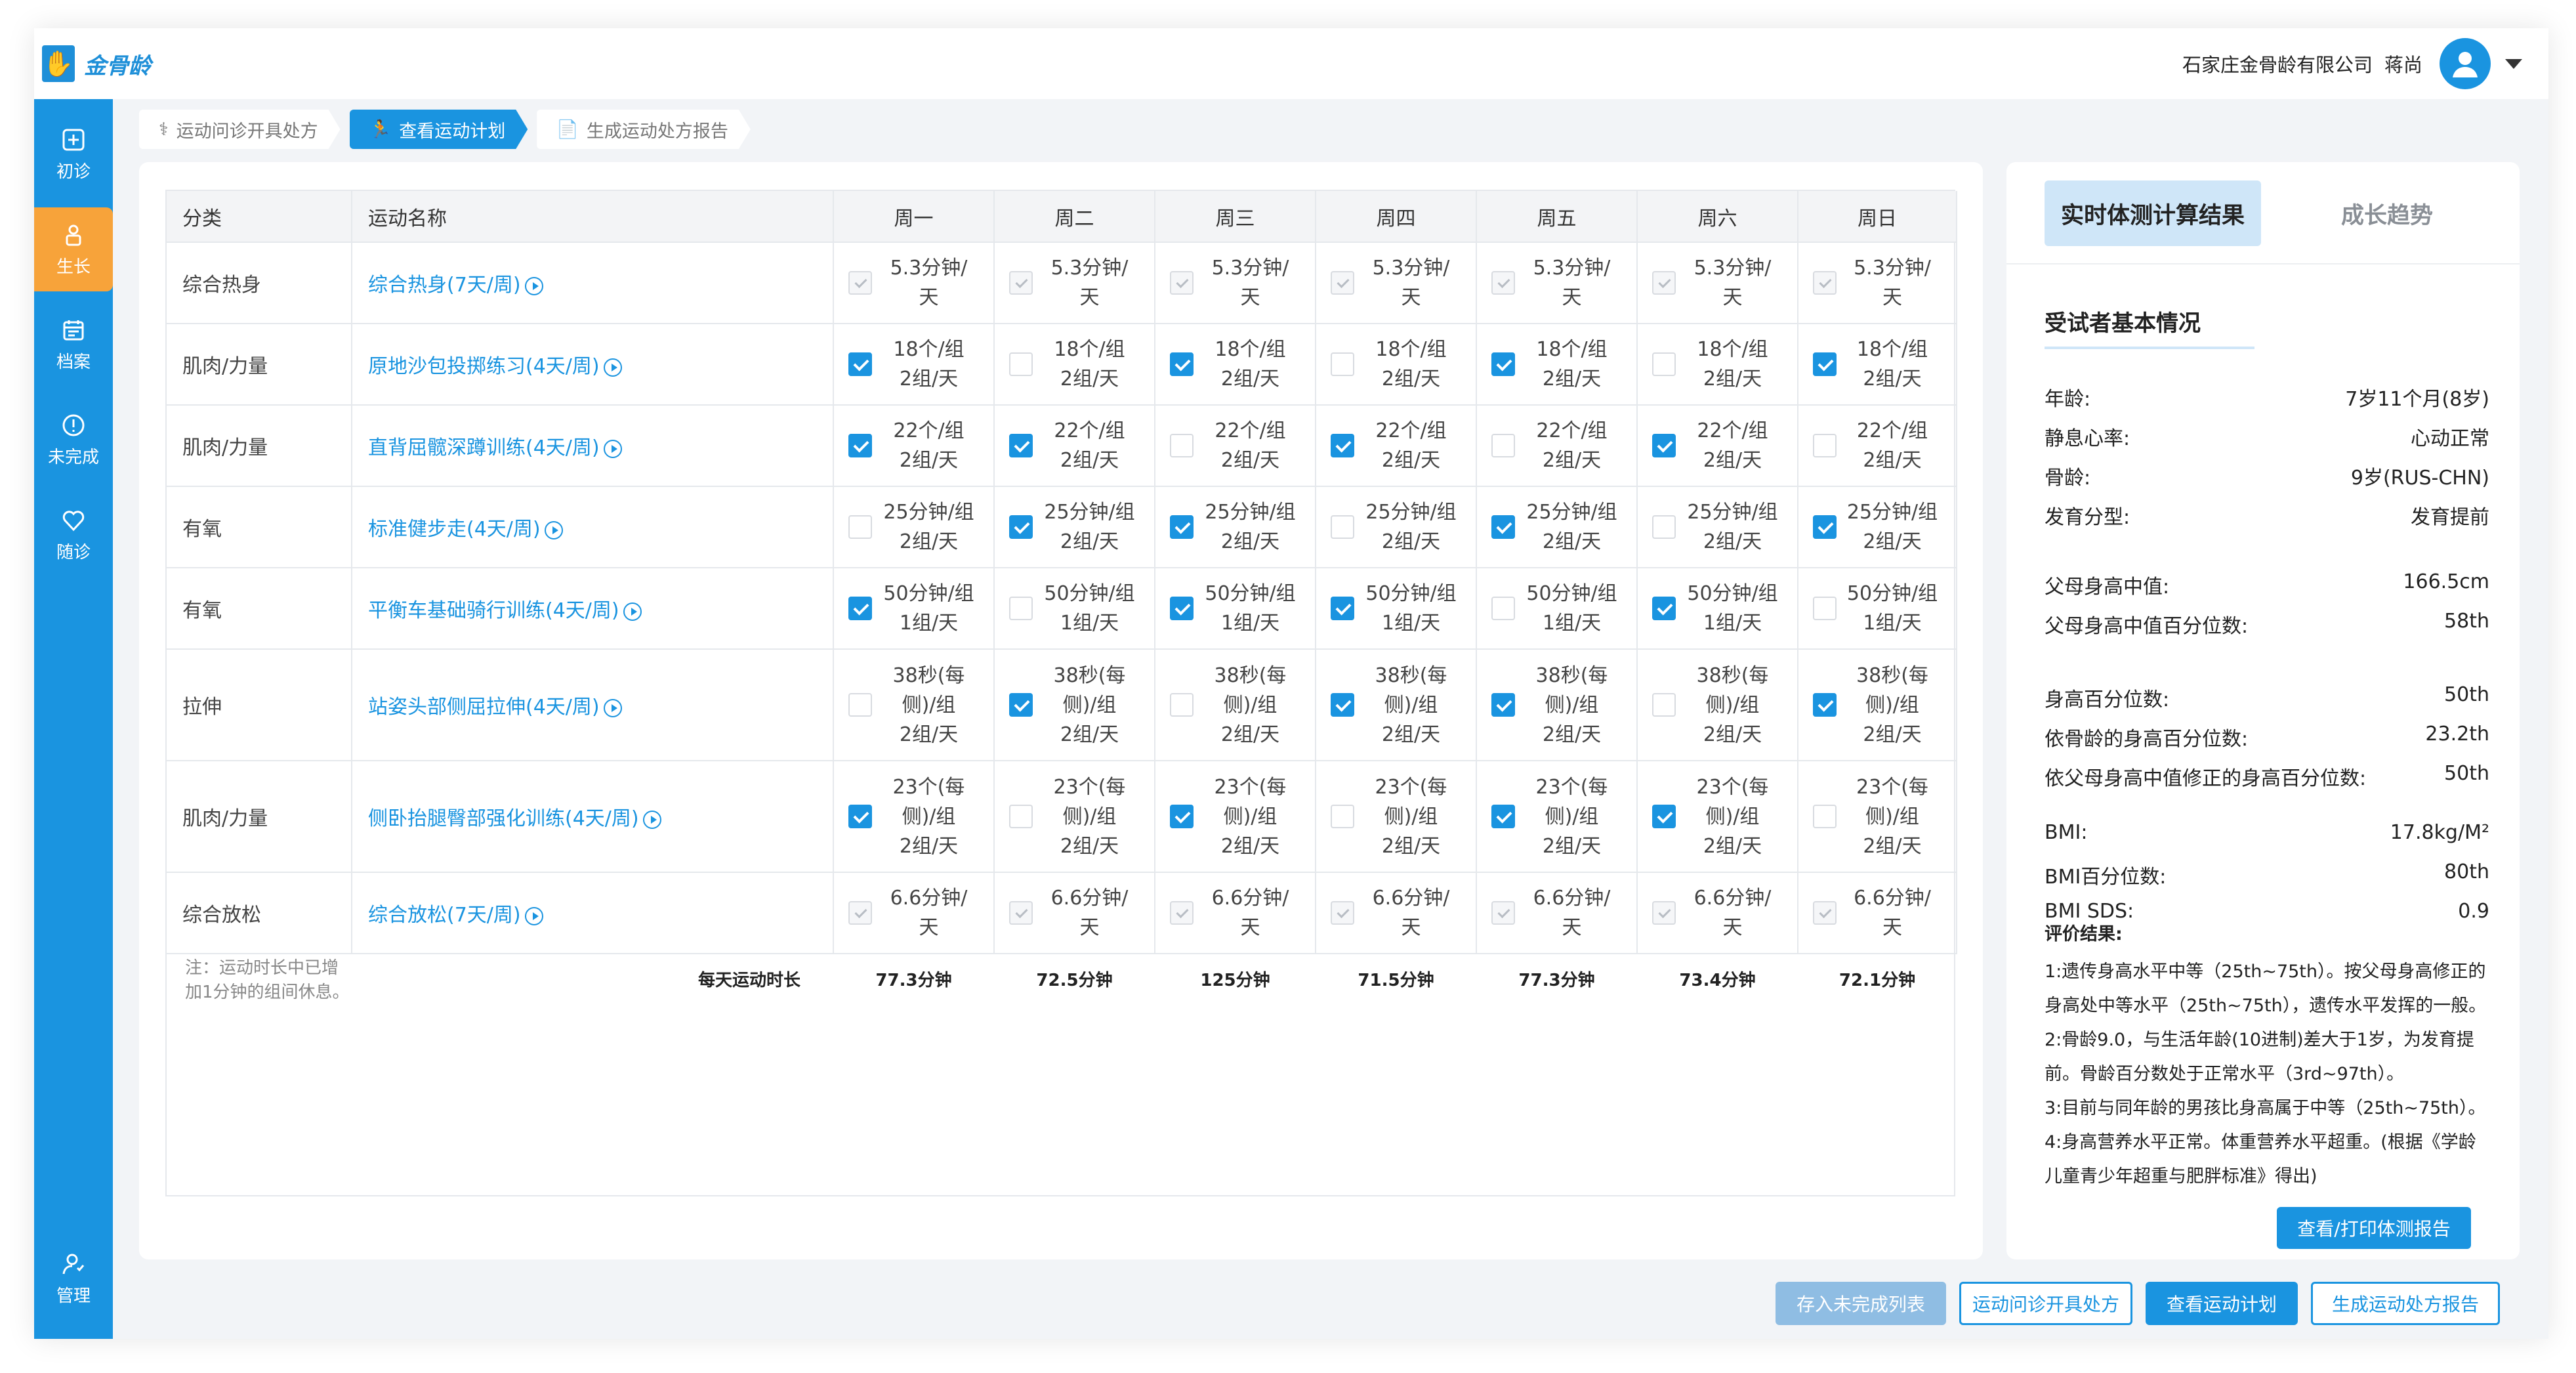 Image resolution: width=2576 pixels, height=1373 pixels. Describe the element at coordinates (593, 527) in the screenshot. I see `exercise-name-cell: 标准健步走(4天/周)` at that location.